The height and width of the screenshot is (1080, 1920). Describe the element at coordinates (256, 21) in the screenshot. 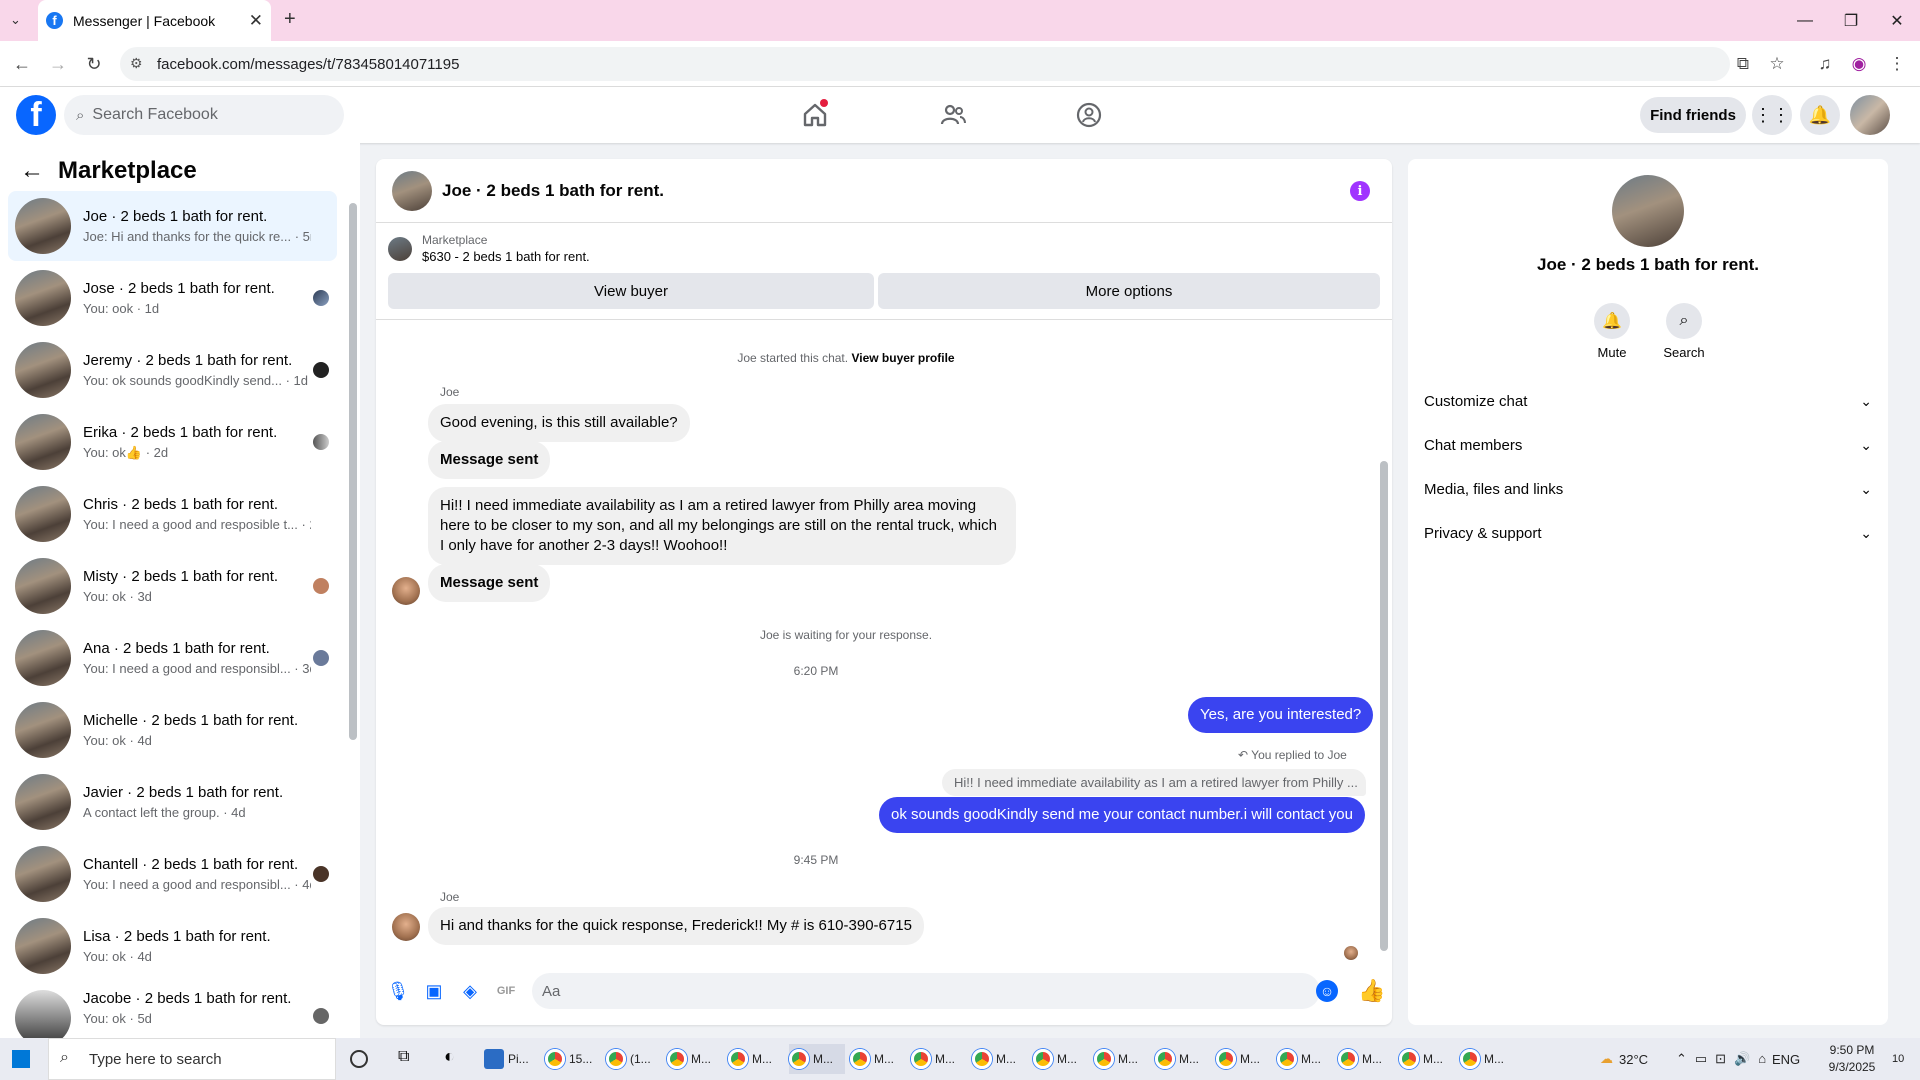

I see `tab-close-icon: ✕` at that location.